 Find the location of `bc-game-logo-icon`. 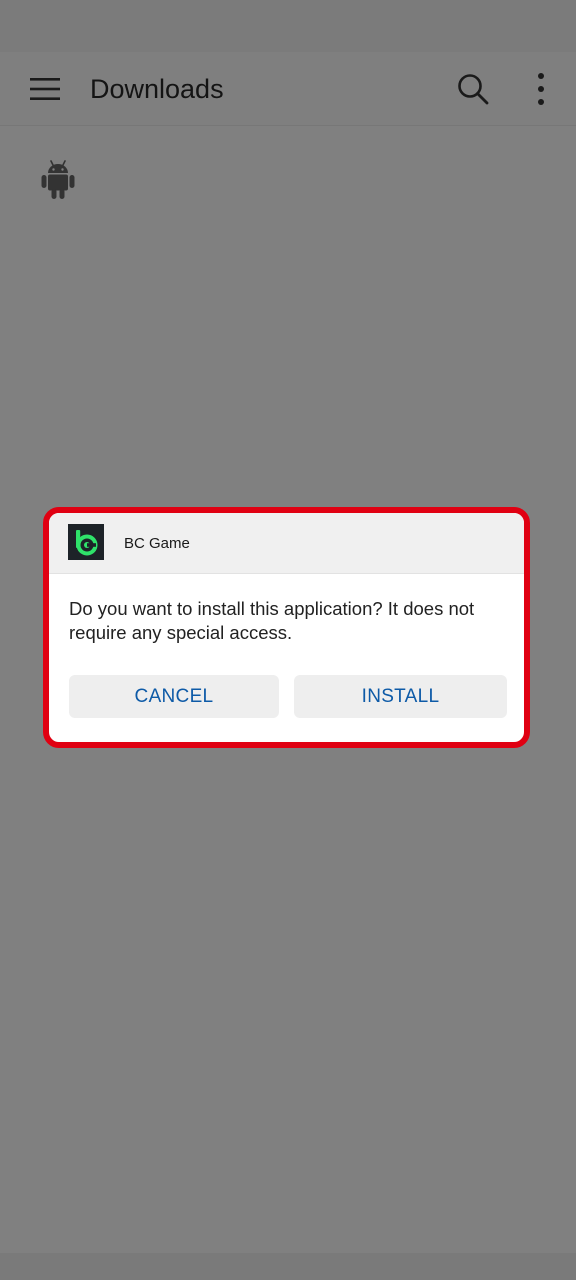

bc-game-logo-icon is located at coordinates (86, 542).